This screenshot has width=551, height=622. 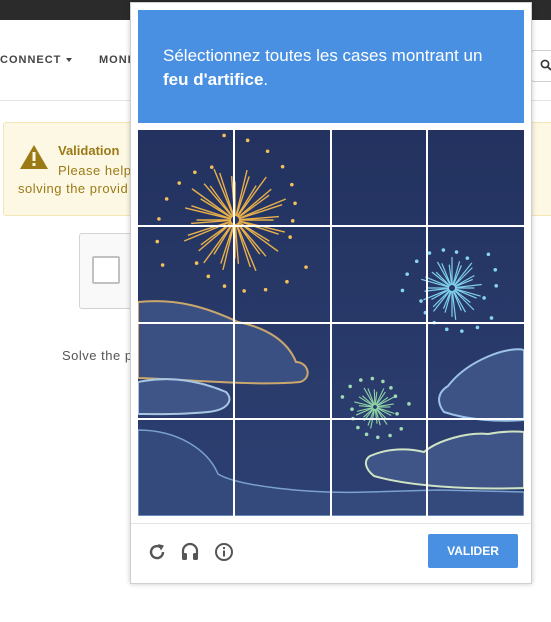 What do you see at coordinates (31, 60) in the screenshot?
I see `nav-connect-label: CONNECT` at bounding box center [31, 60].